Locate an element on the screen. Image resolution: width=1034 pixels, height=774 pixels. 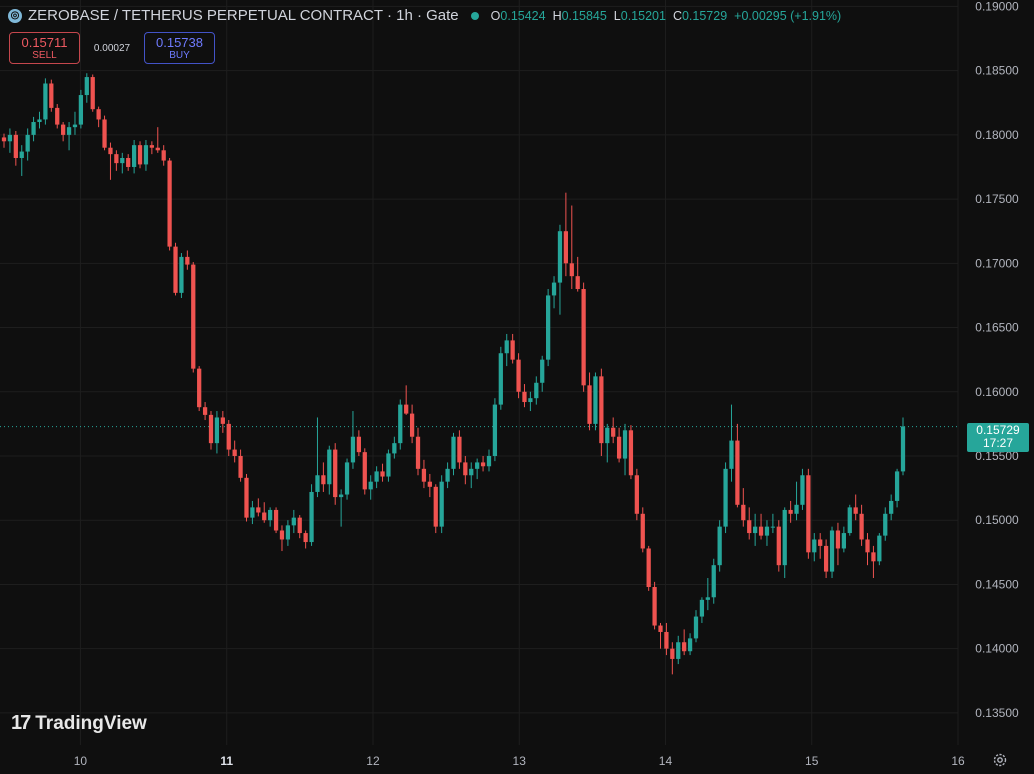
sell-price: 0.15711 is located at coordinates (44, 42).